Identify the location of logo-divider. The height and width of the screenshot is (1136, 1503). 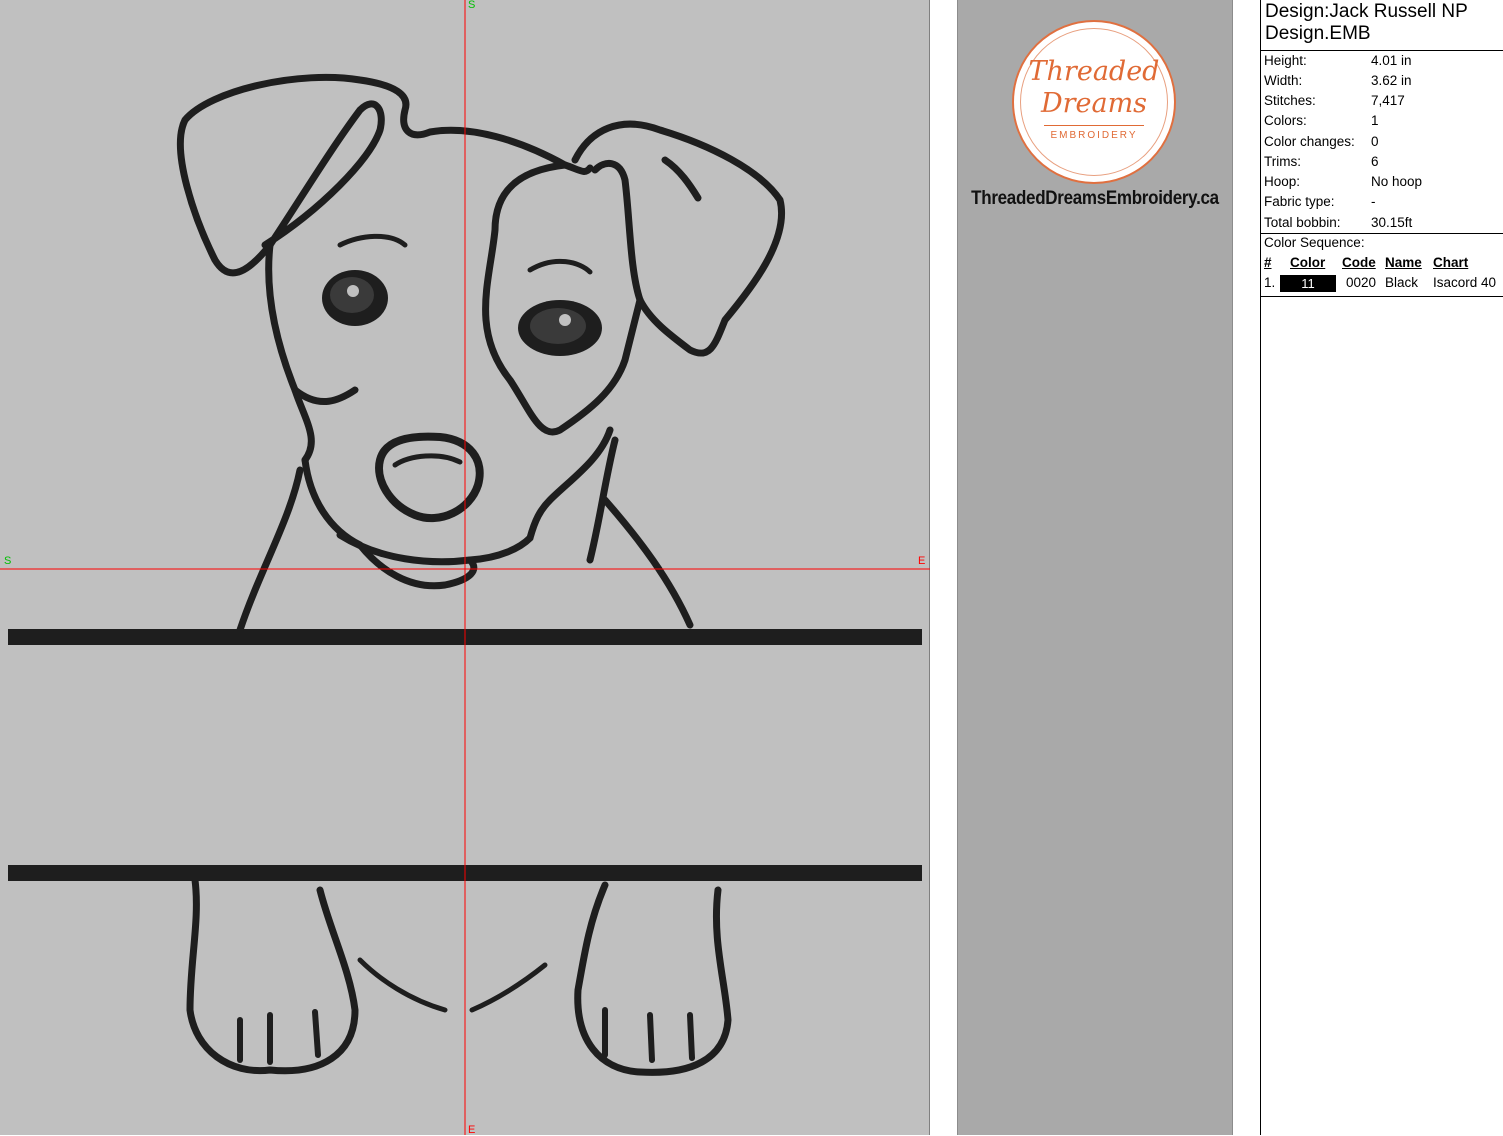
(1094, 125).